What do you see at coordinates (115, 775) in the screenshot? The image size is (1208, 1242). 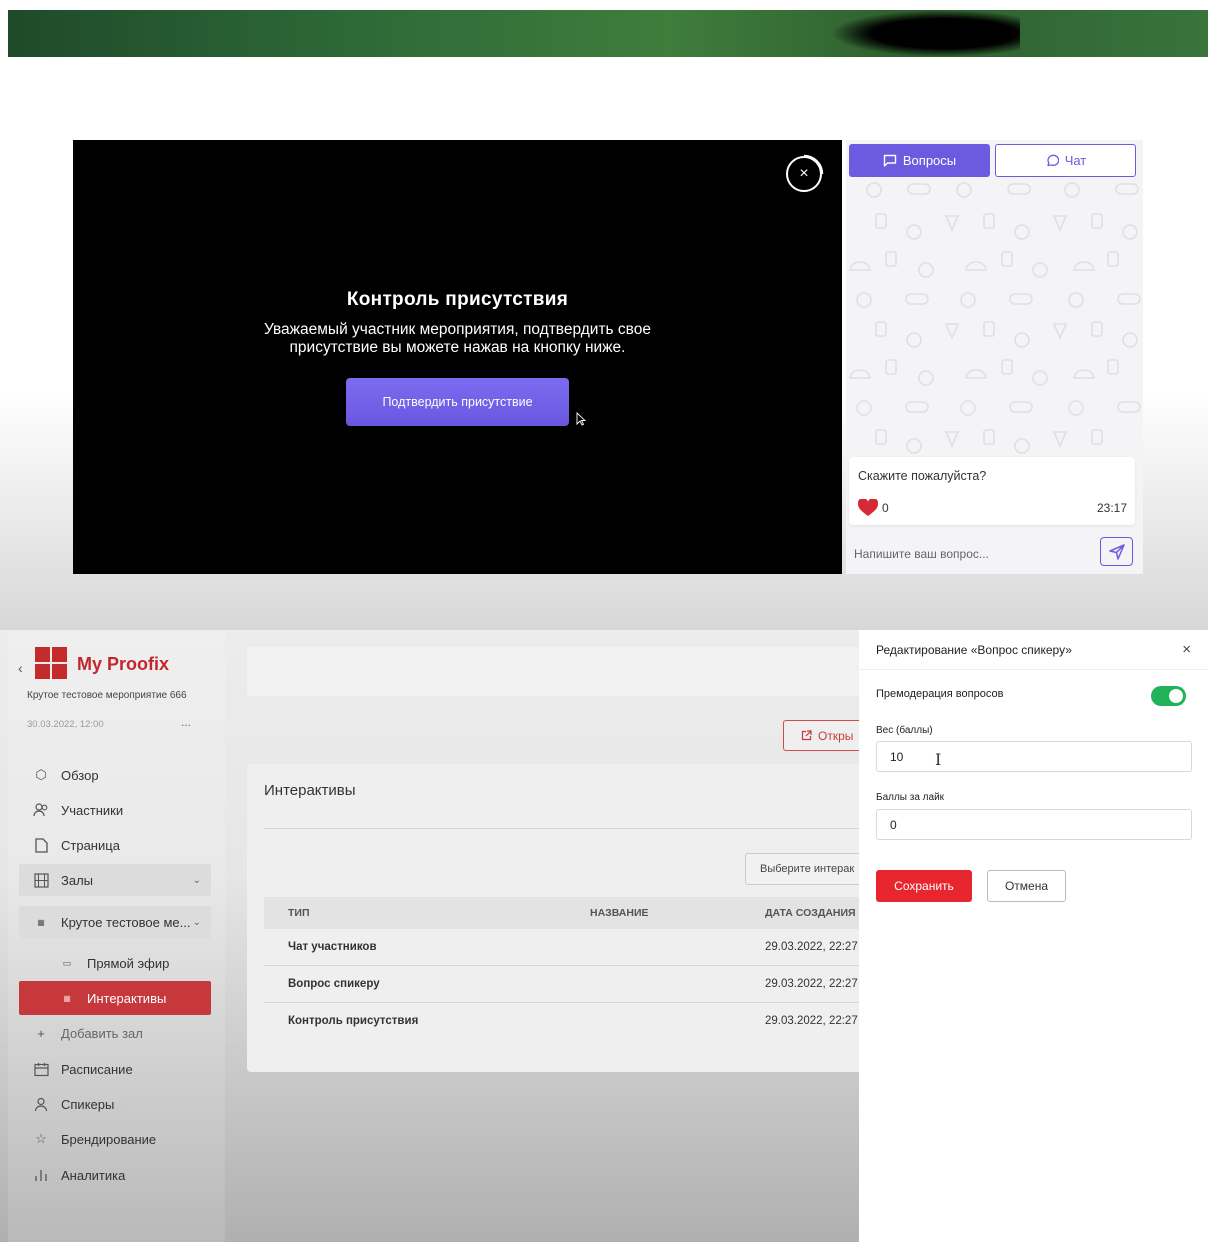 I see `sidebar-item-overview: ⬡ Обзор` at bounding box center [115, 775].